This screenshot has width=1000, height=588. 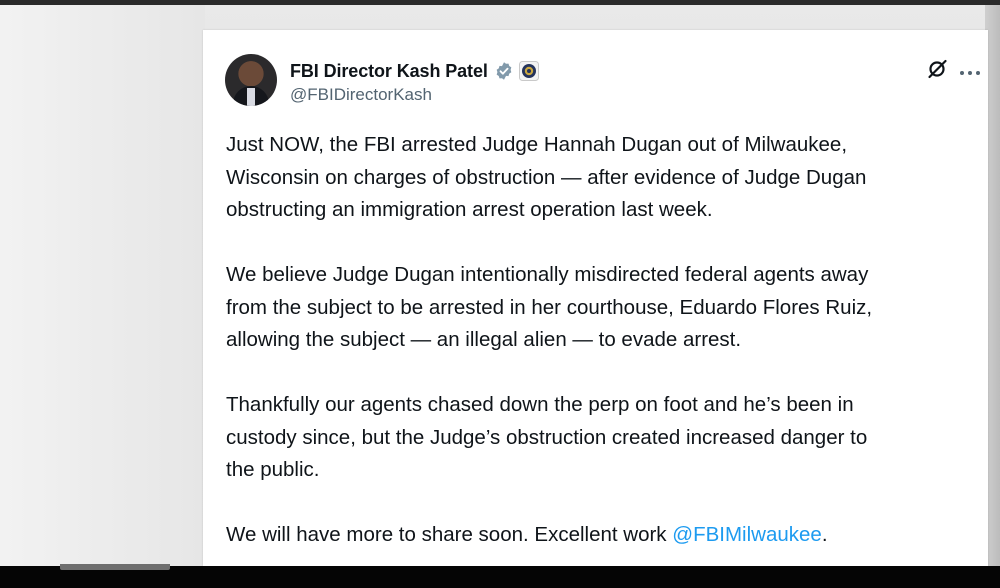 What do you see at coordinates (500, 576) in the screenshot?
I see `screen-bottom-bezel` at bounding box center [500, 576].